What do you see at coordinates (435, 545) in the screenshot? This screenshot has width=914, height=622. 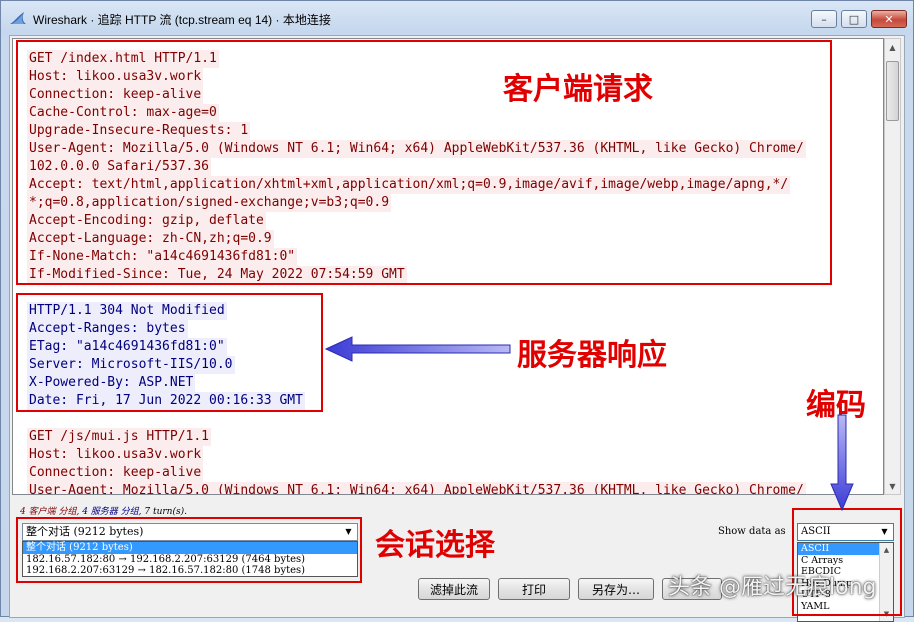 I see `conversation-select-label: 会话选择` at bounding box center [435, 545].